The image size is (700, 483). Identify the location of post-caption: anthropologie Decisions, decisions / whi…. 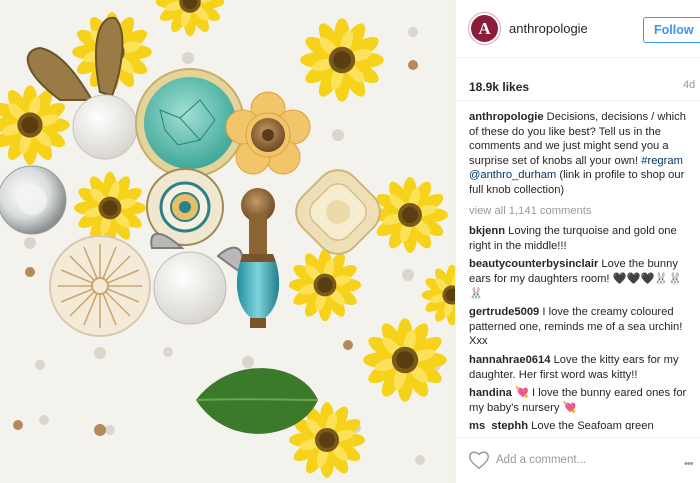
(581, 154).